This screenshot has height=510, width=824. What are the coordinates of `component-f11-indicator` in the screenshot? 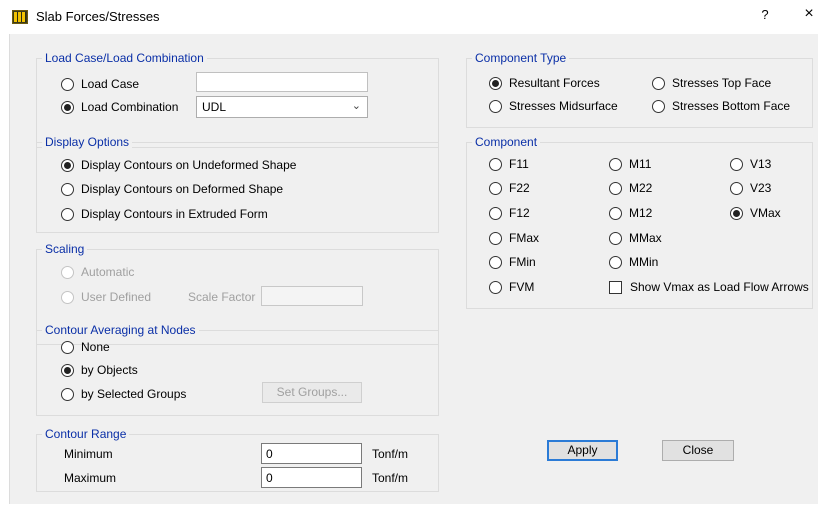 It's located at (495, 164).